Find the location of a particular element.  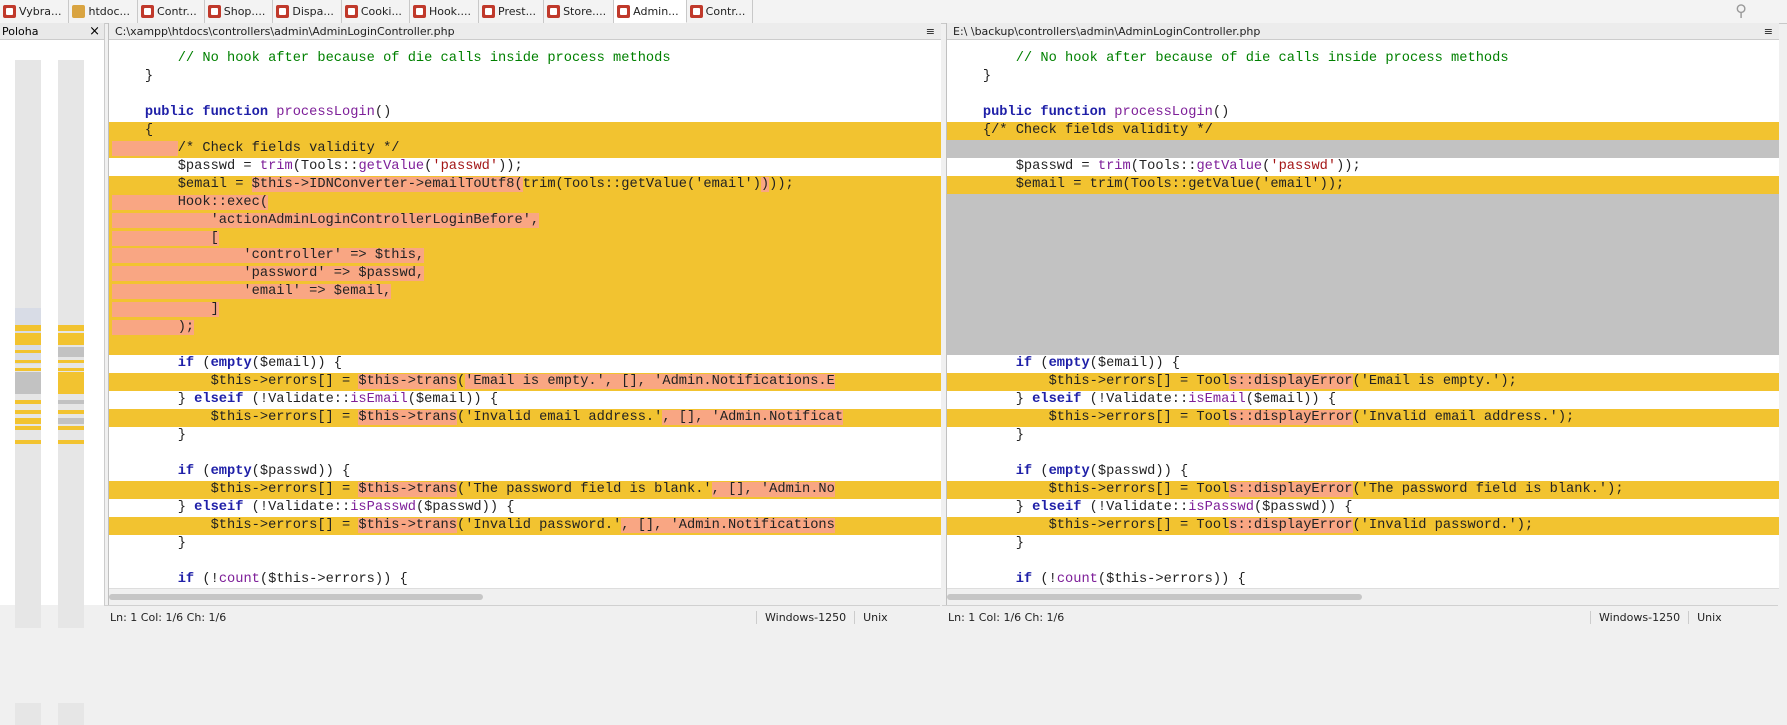

left-code-line: public function processLogin() is located at coordinates (268, 112).